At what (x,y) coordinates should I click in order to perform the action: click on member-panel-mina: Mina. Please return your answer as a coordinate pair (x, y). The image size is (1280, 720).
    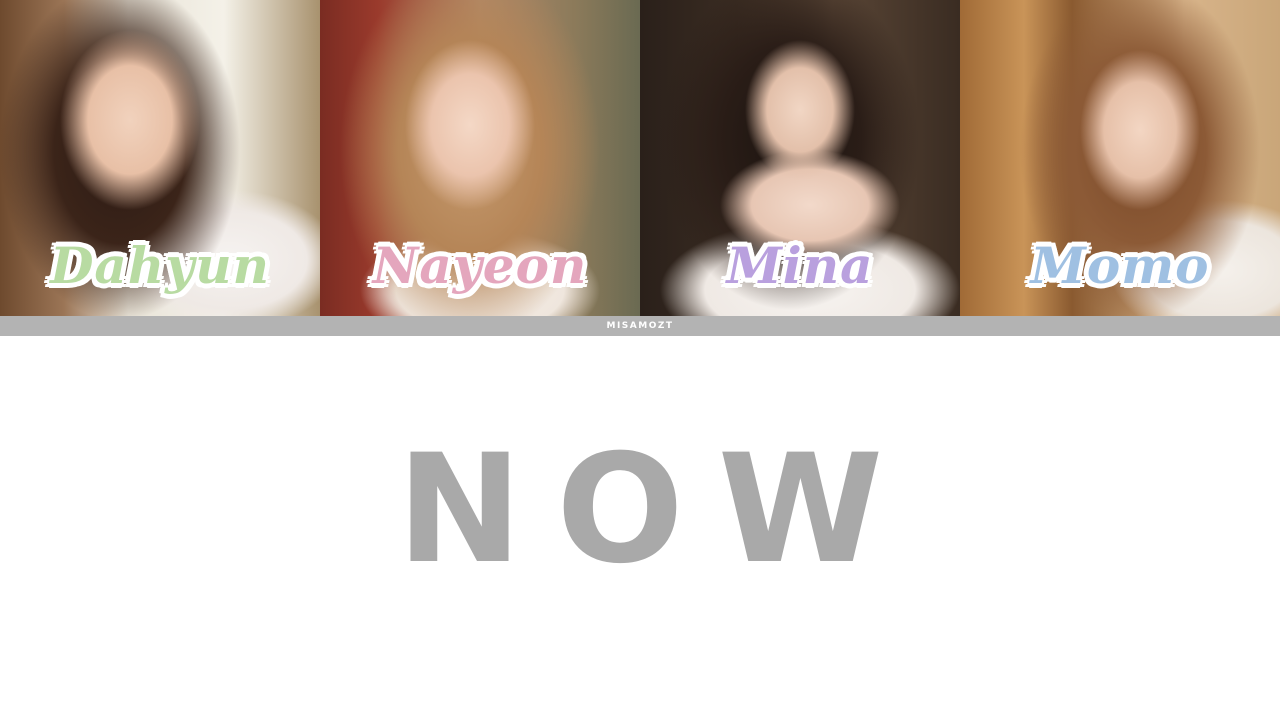
    Looking at the image, I should click on (800, 158).